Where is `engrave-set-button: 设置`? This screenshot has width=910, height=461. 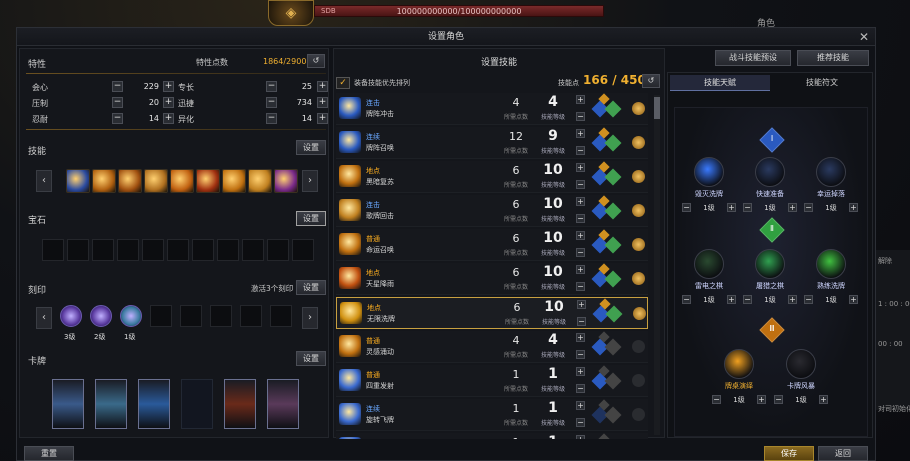
engrave-set-button: 设置 is located at coordinates (311, 287).